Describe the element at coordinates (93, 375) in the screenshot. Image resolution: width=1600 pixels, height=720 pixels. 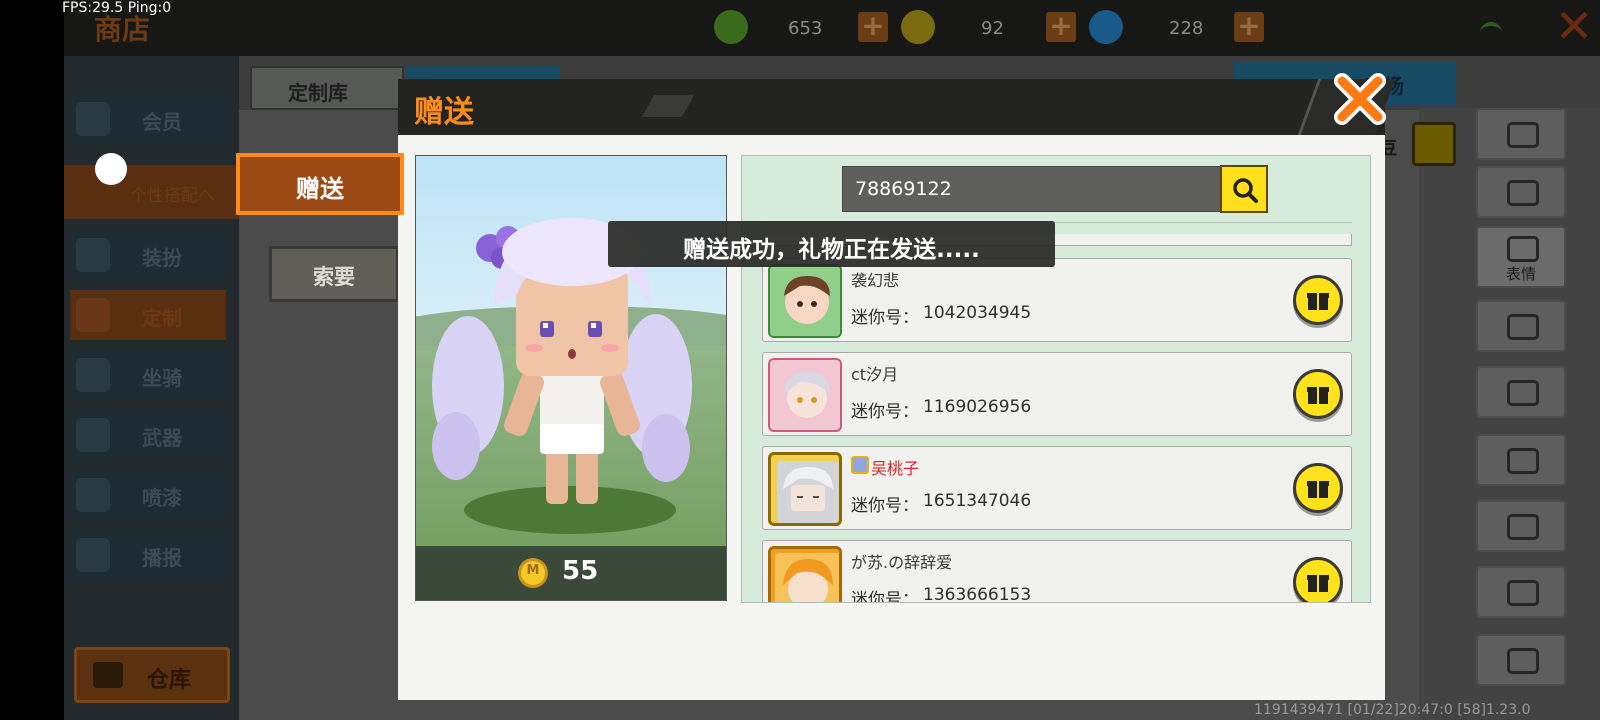
I see `mount-icon` at that location.